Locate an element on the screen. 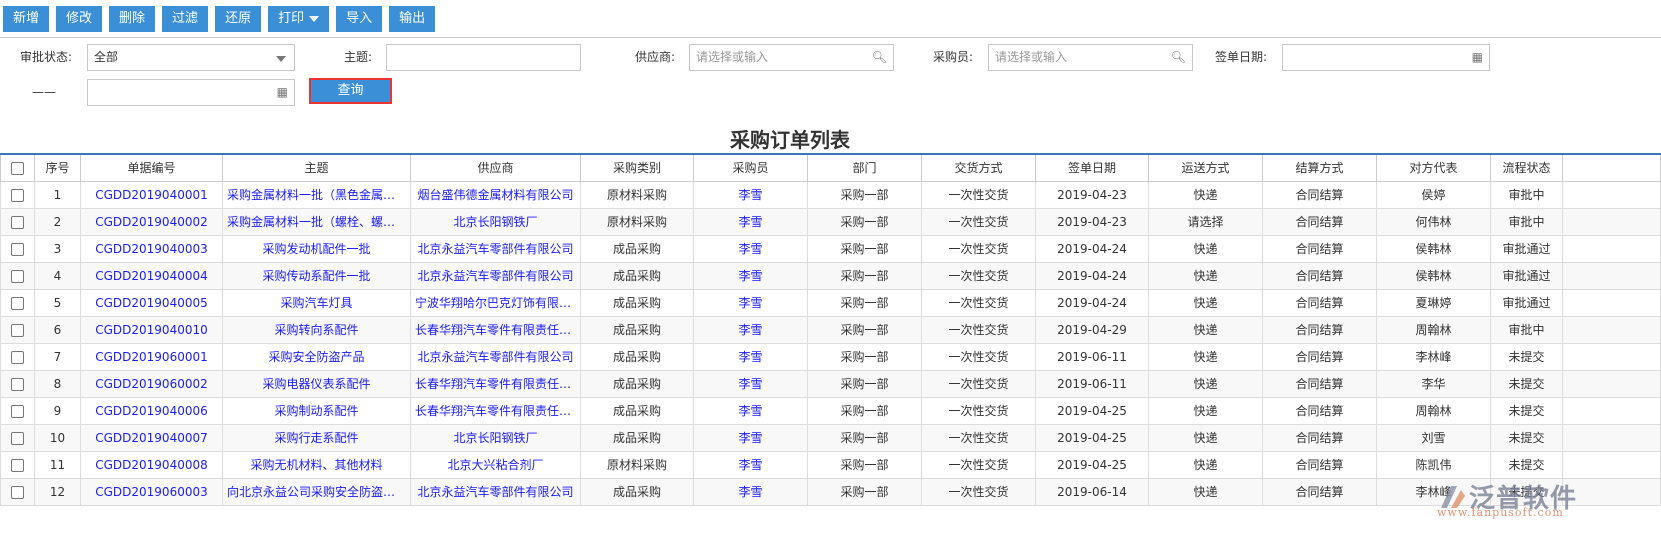 The image size is (1661, 557). cell-2: 采购传动系配件一批 is located at coordinates (316, 275).